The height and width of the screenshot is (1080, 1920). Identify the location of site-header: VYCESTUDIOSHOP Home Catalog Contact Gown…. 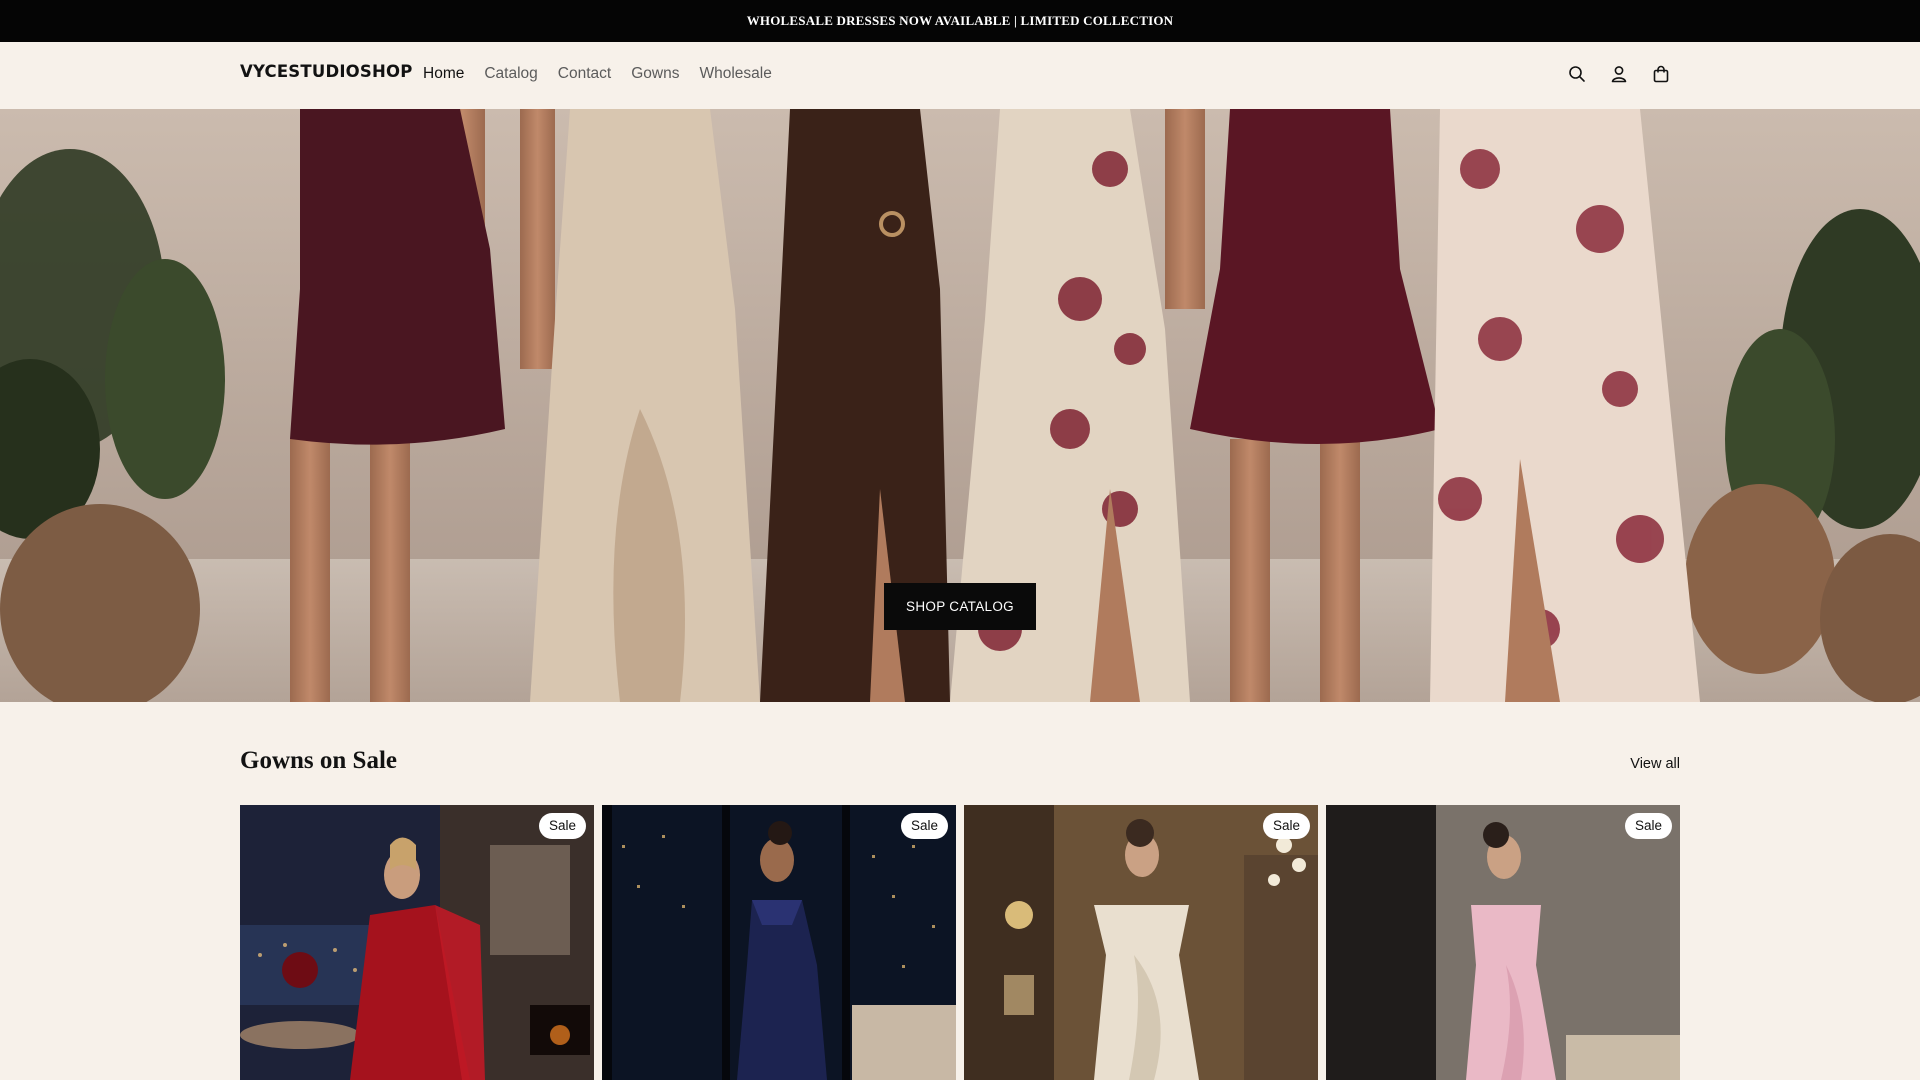
(960, 75).